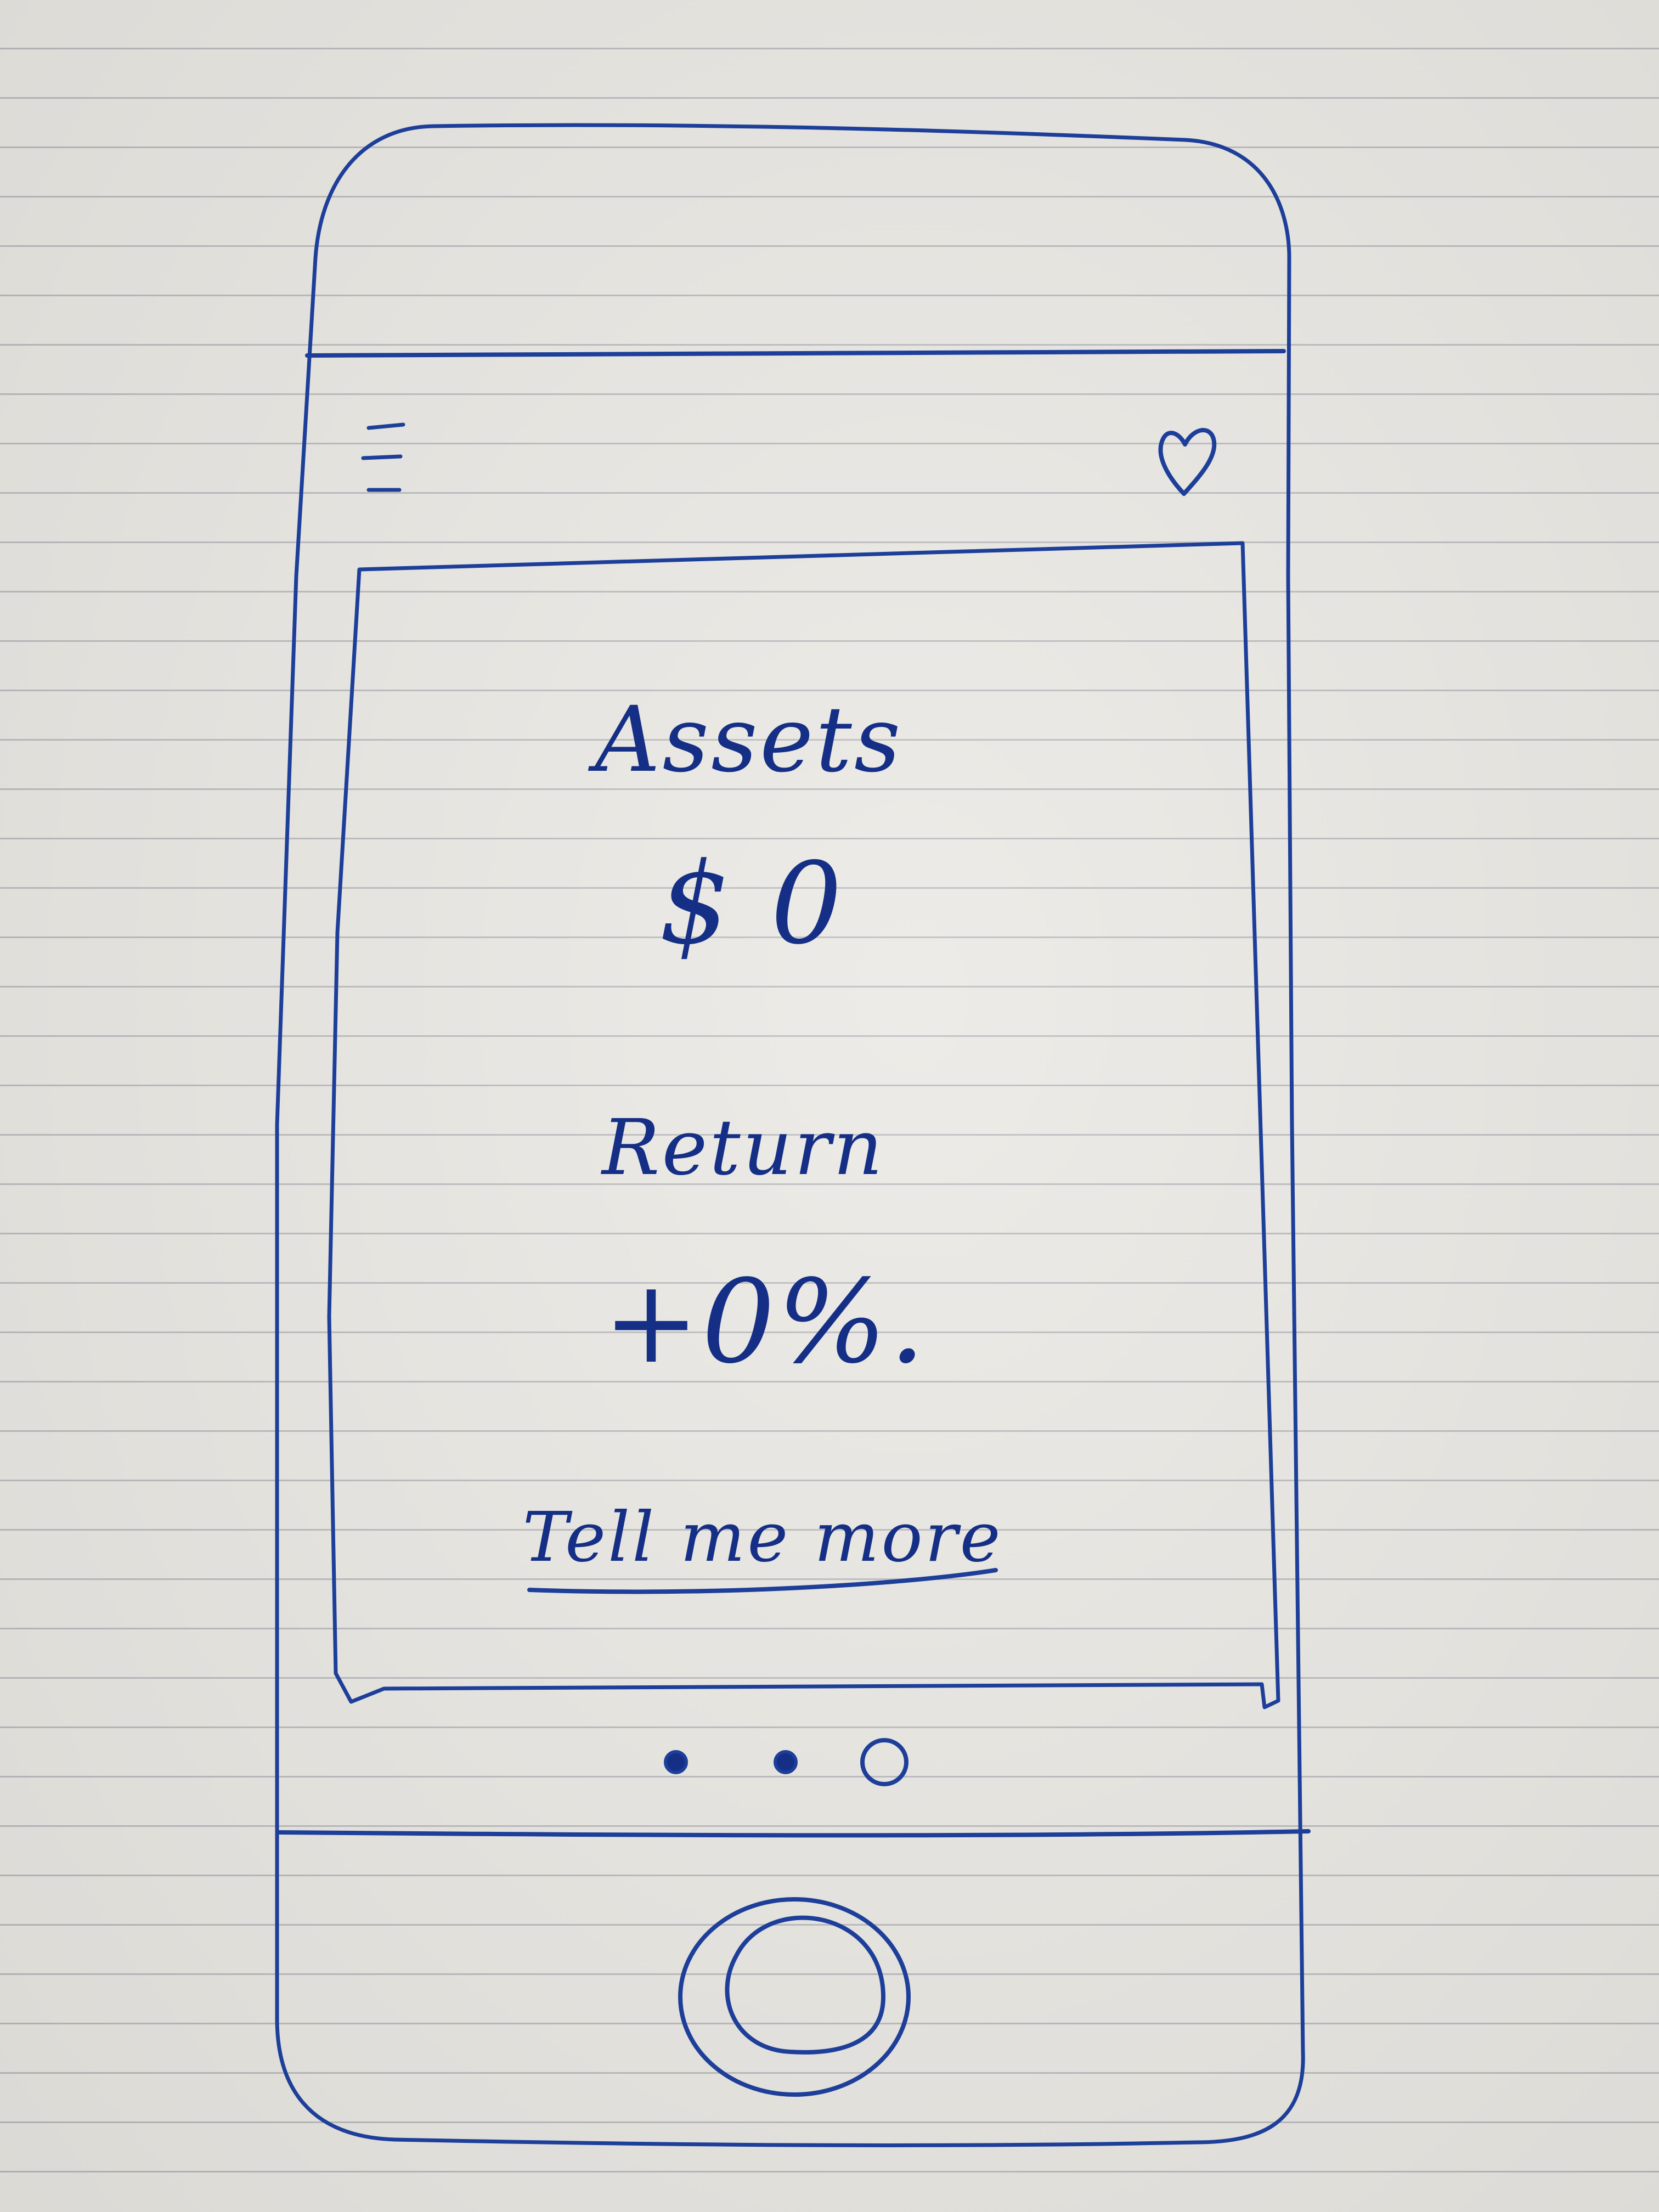 The width and height of the screenshot is (1659, 2212). I want to click on status-bar-divider, so click(795, 353).